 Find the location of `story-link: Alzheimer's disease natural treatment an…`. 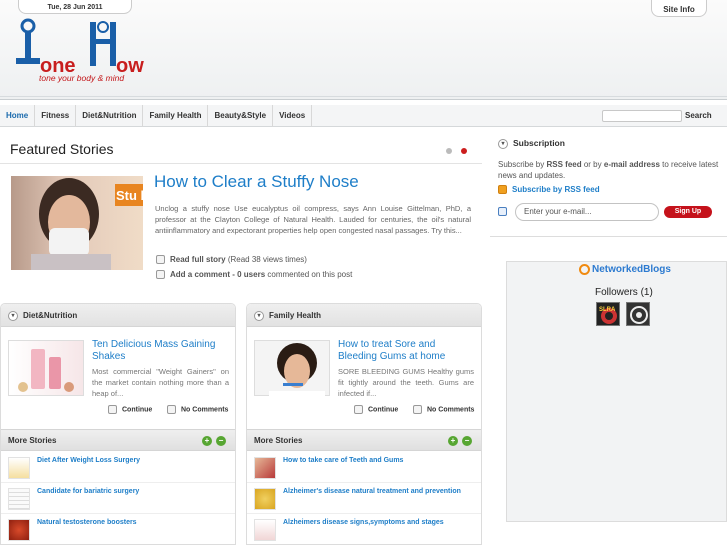

story-link: Alzheimer's disease natural treatment an… is located at coordinates (372, 491).